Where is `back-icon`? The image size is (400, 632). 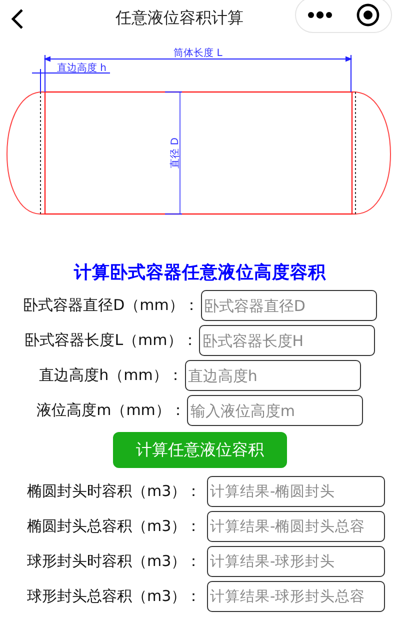 back-icon is located at coordinates (17, 19).